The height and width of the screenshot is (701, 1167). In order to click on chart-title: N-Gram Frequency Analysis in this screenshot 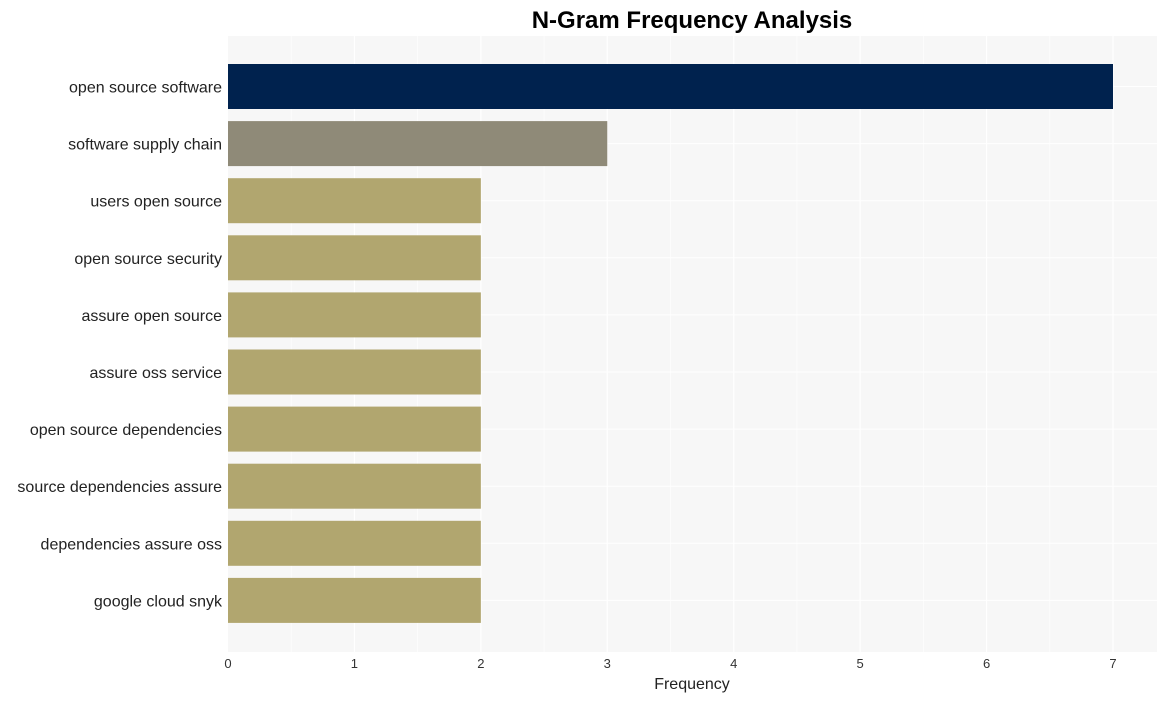, I will do `click(692, 20)`.